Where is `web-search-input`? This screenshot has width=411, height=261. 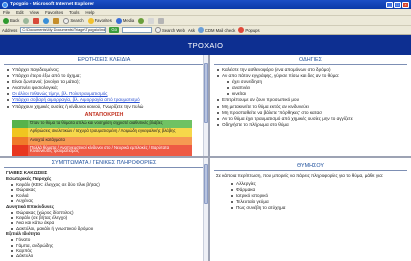
web-search-input is located at coordinates (136, 30).